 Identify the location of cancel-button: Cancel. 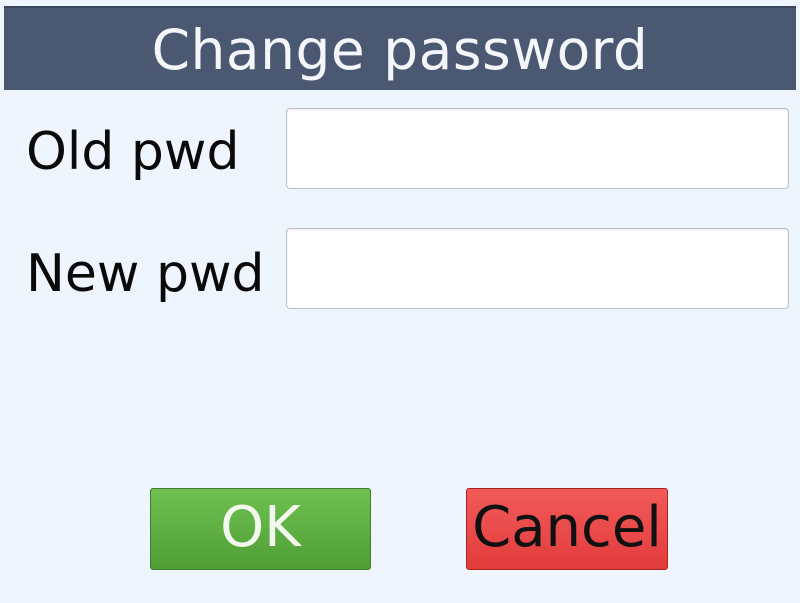
(567, 529).